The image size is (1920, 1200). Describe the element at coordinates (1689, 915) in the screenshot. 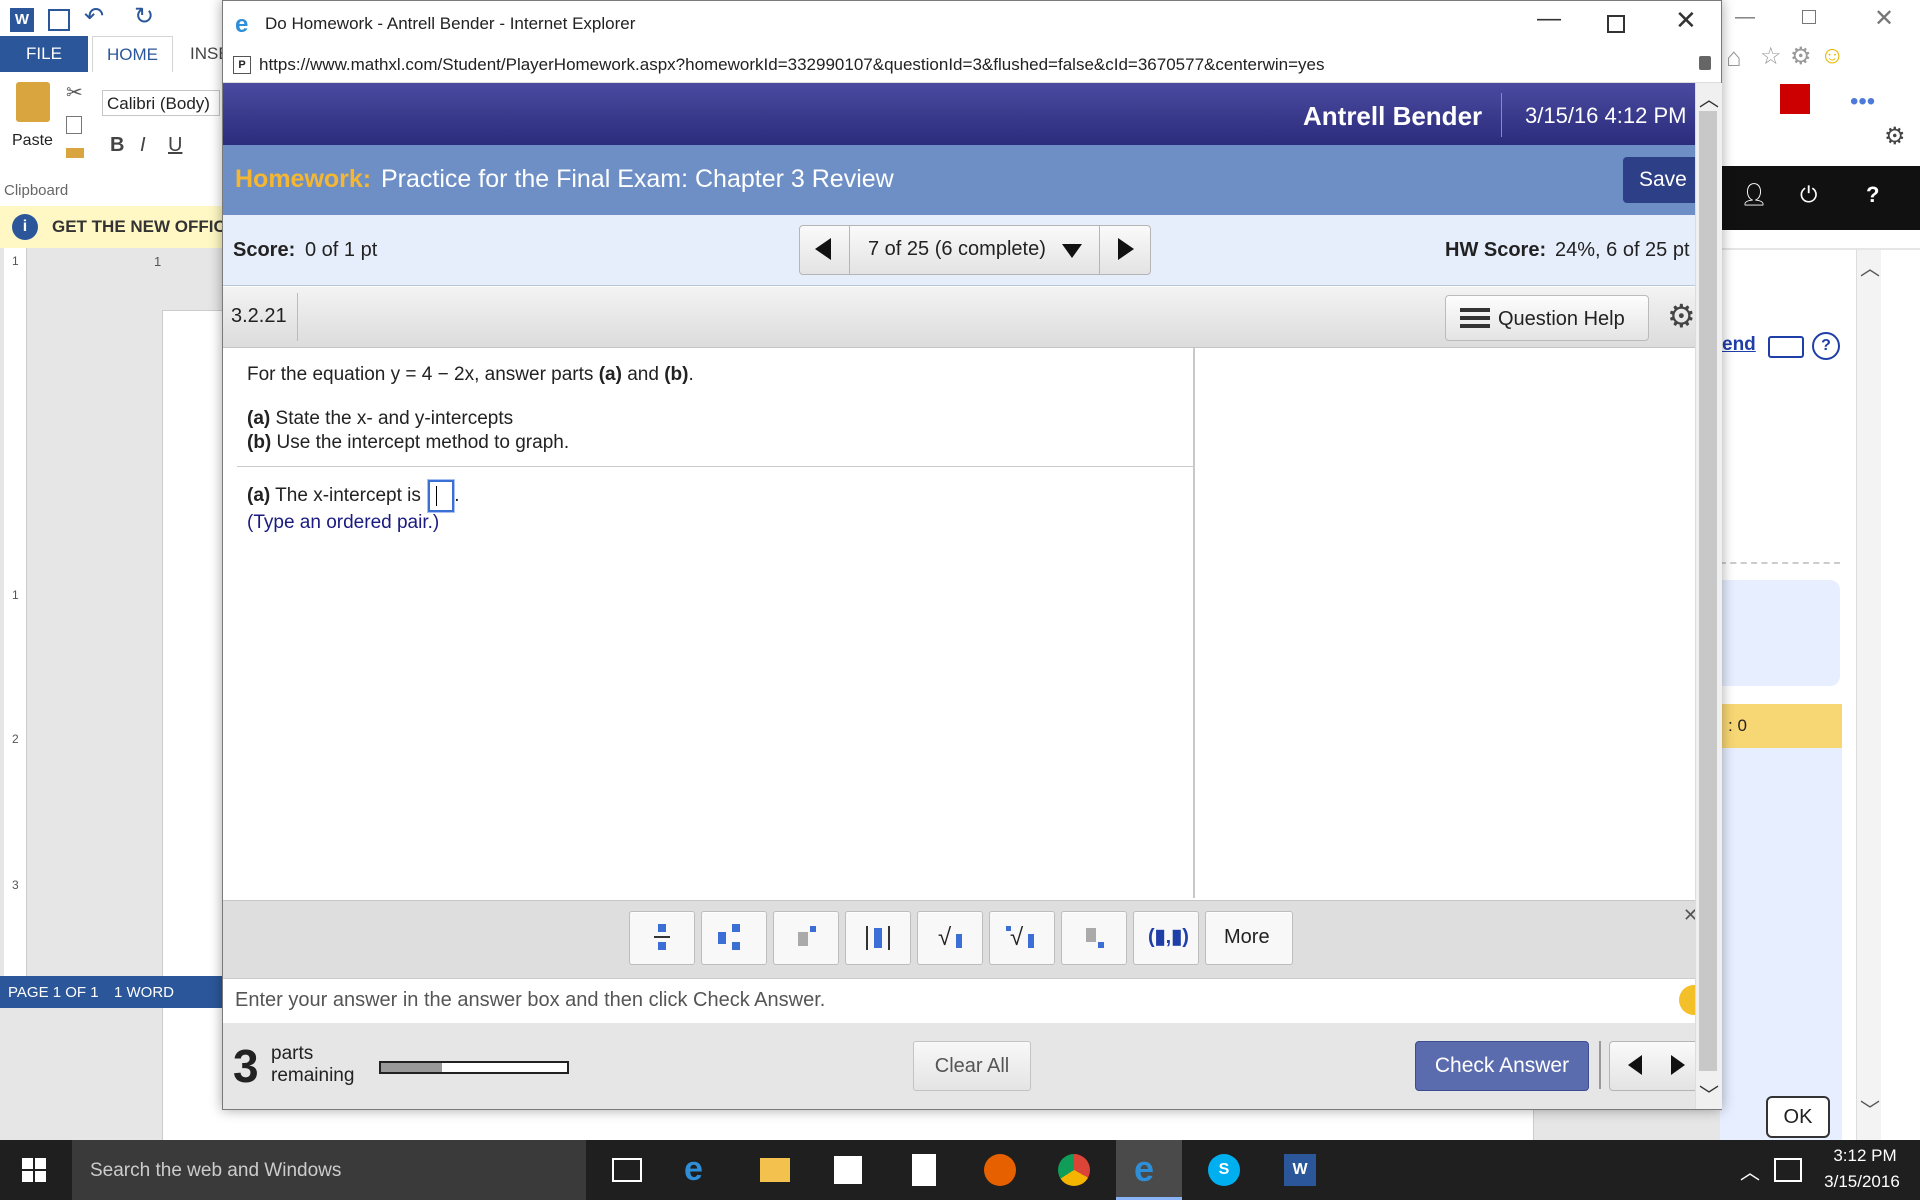

I see `toolbar-close-icon: ✕` at that location.